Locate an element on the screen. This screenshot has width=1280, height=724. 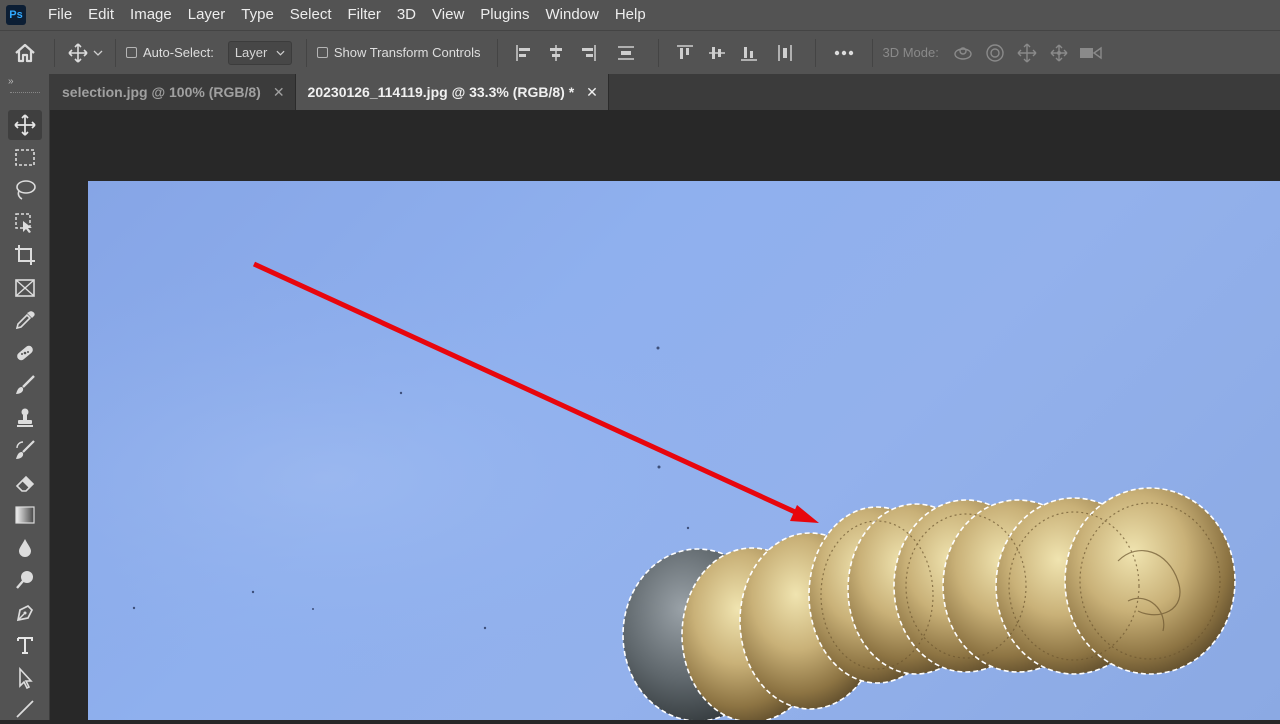
show-transform-label: Show Transform Controls is located at coordinates (407, 52).